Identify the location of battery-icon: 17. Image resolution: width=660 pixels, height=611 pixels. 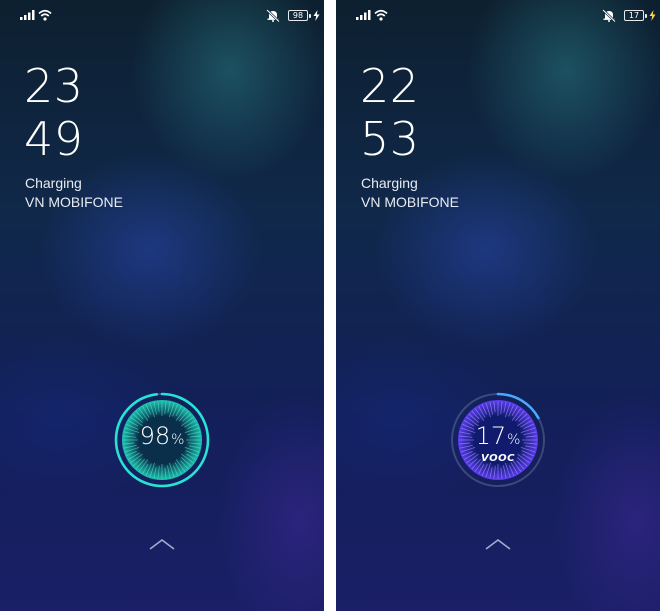
(635, 15).